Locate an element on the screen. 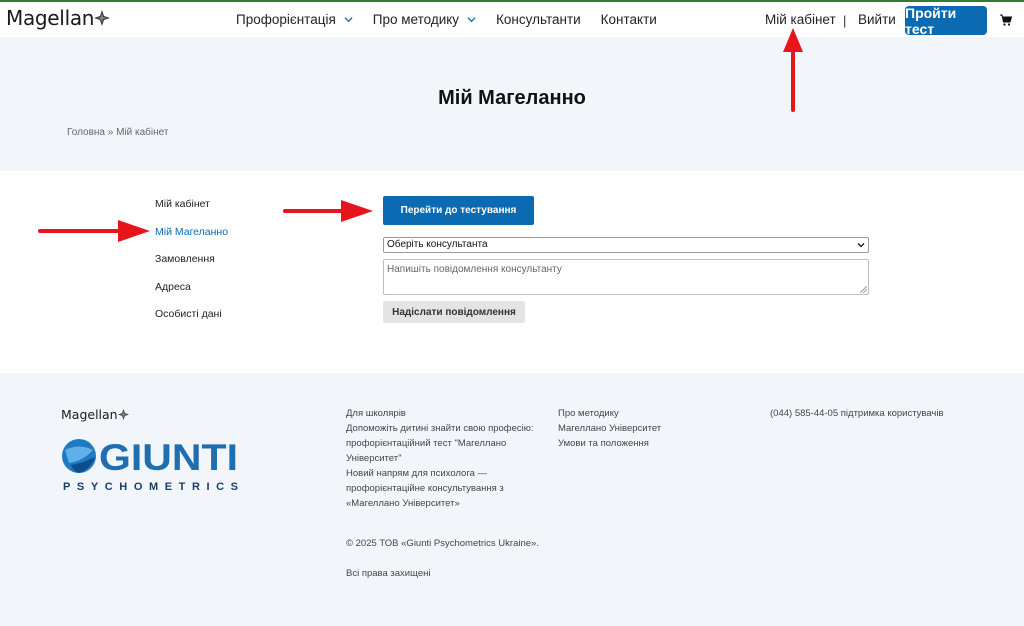  support-phone: (044) 585-44-05 підтримка користувачів is located at coordinates (857, 413).